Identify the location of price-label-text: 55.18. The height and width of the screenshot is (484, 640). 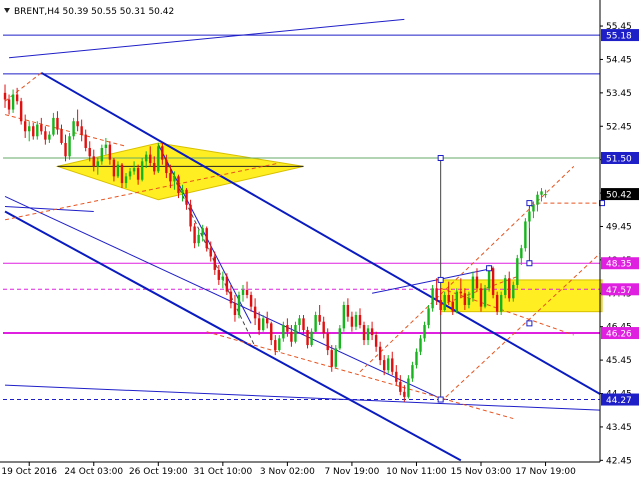
(619, 37).